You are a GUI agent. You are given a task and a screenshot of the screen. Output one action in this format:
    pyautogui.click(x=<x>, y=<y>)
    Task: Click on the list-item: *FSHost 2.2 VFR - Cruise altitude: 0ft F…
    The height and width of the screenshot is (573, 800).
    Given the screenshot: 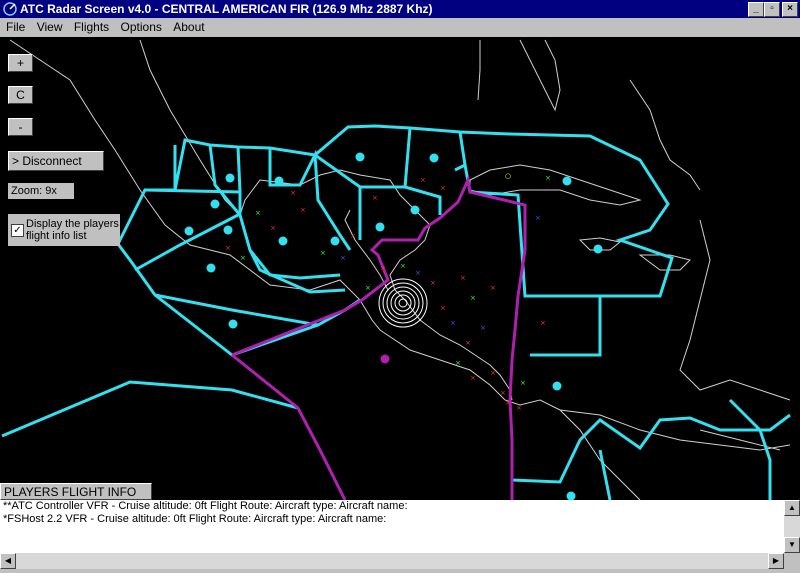 What is the action you would take?
    pyautogui.click(x=392, y=519)
    